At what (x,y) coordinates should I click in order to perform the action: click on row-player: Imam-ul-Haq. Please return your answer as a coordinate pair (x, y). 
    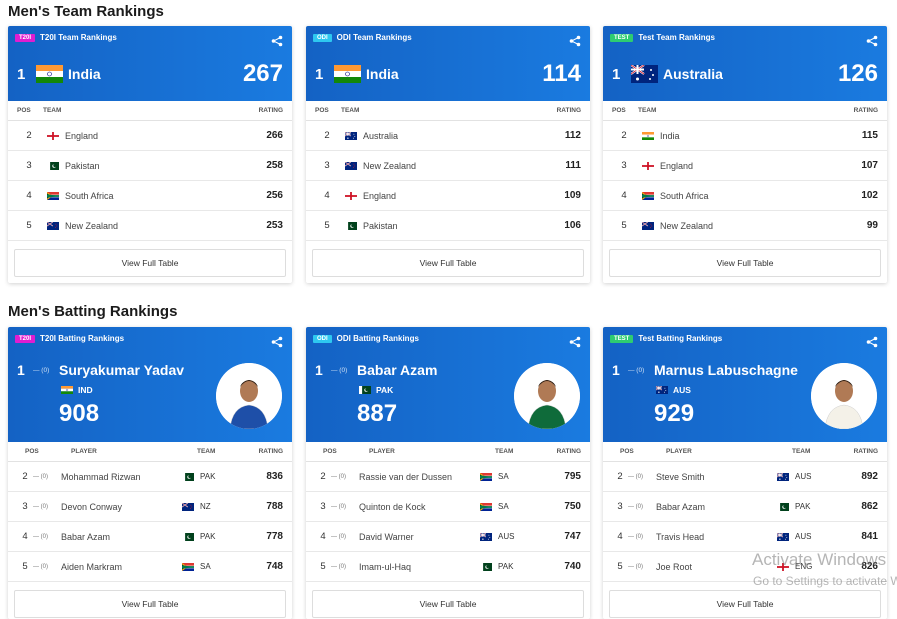
    Looking at the image, I should click on (419, 567).